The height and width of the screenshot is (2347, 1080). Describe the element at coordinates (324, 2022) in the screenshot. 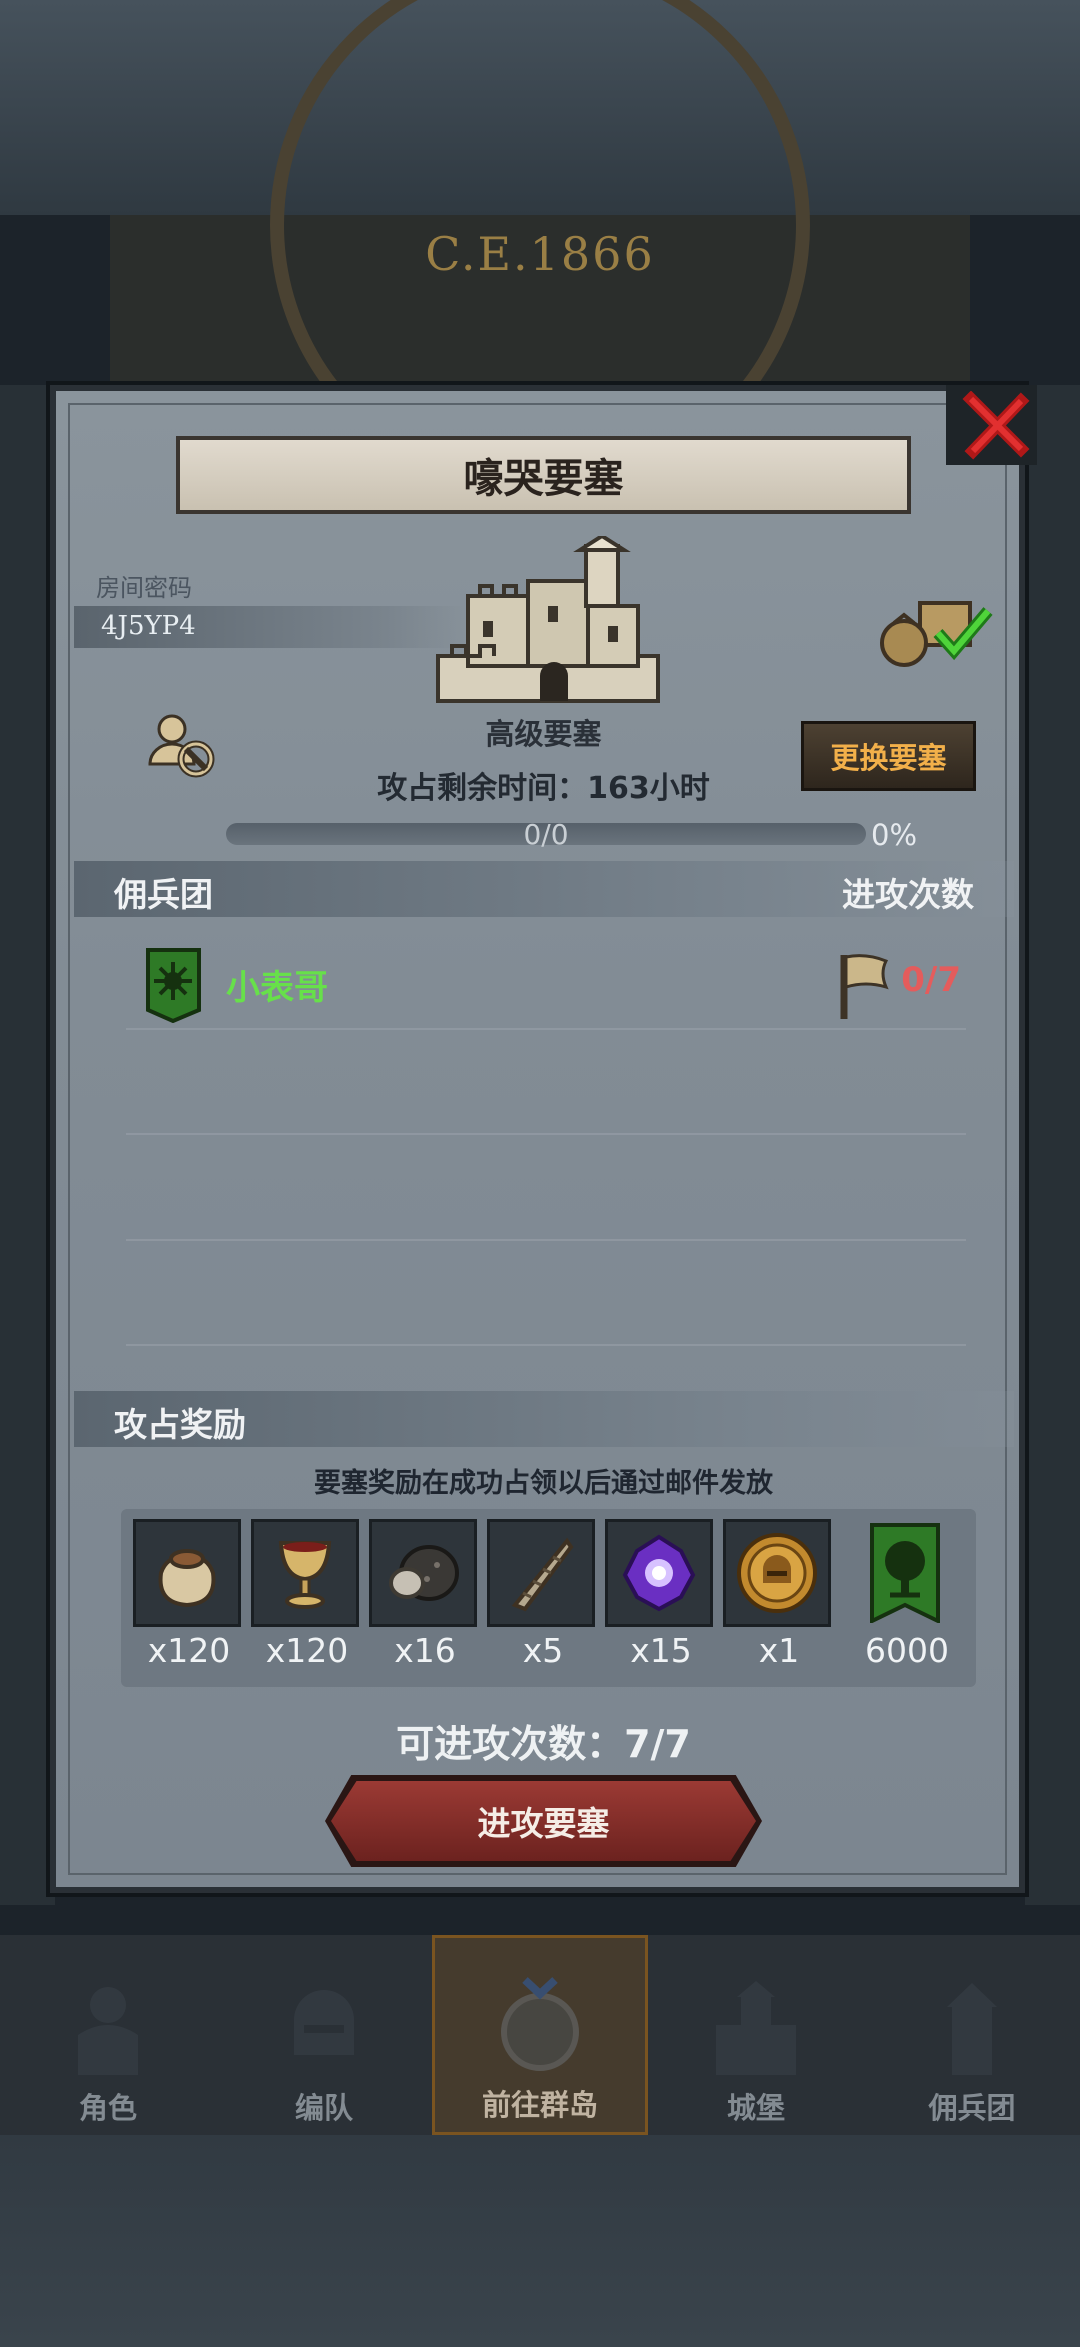

I see `helmet-icon` at that location.